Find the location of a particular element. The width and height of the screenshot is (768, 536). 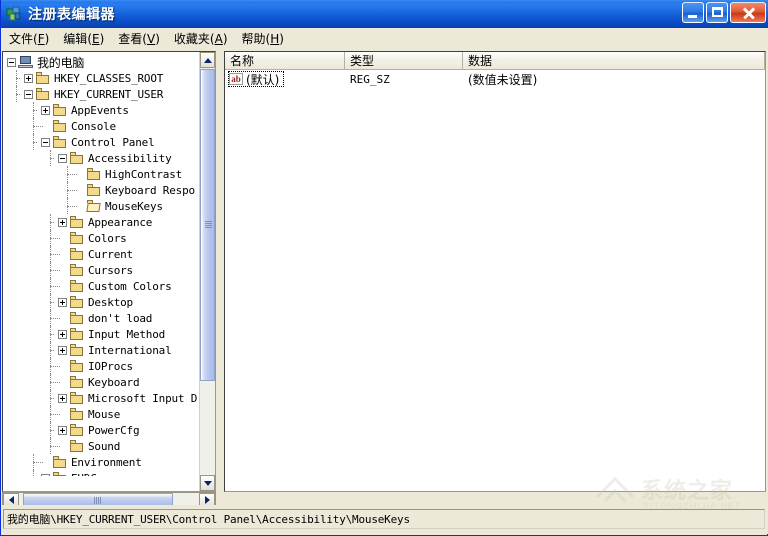

vertical-scroll-thumb is located at coordinates (207, 225).